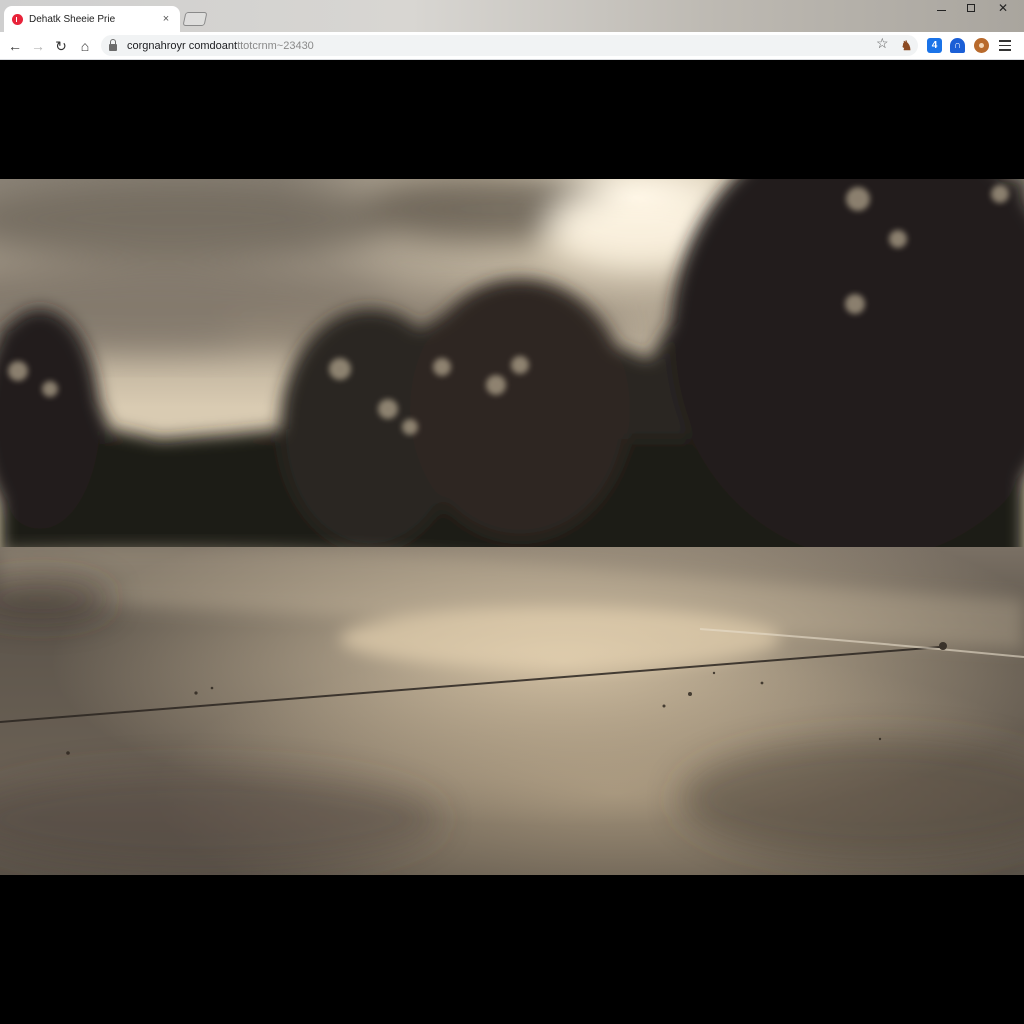  I want to click on maximize-icon, so click(971, 8).